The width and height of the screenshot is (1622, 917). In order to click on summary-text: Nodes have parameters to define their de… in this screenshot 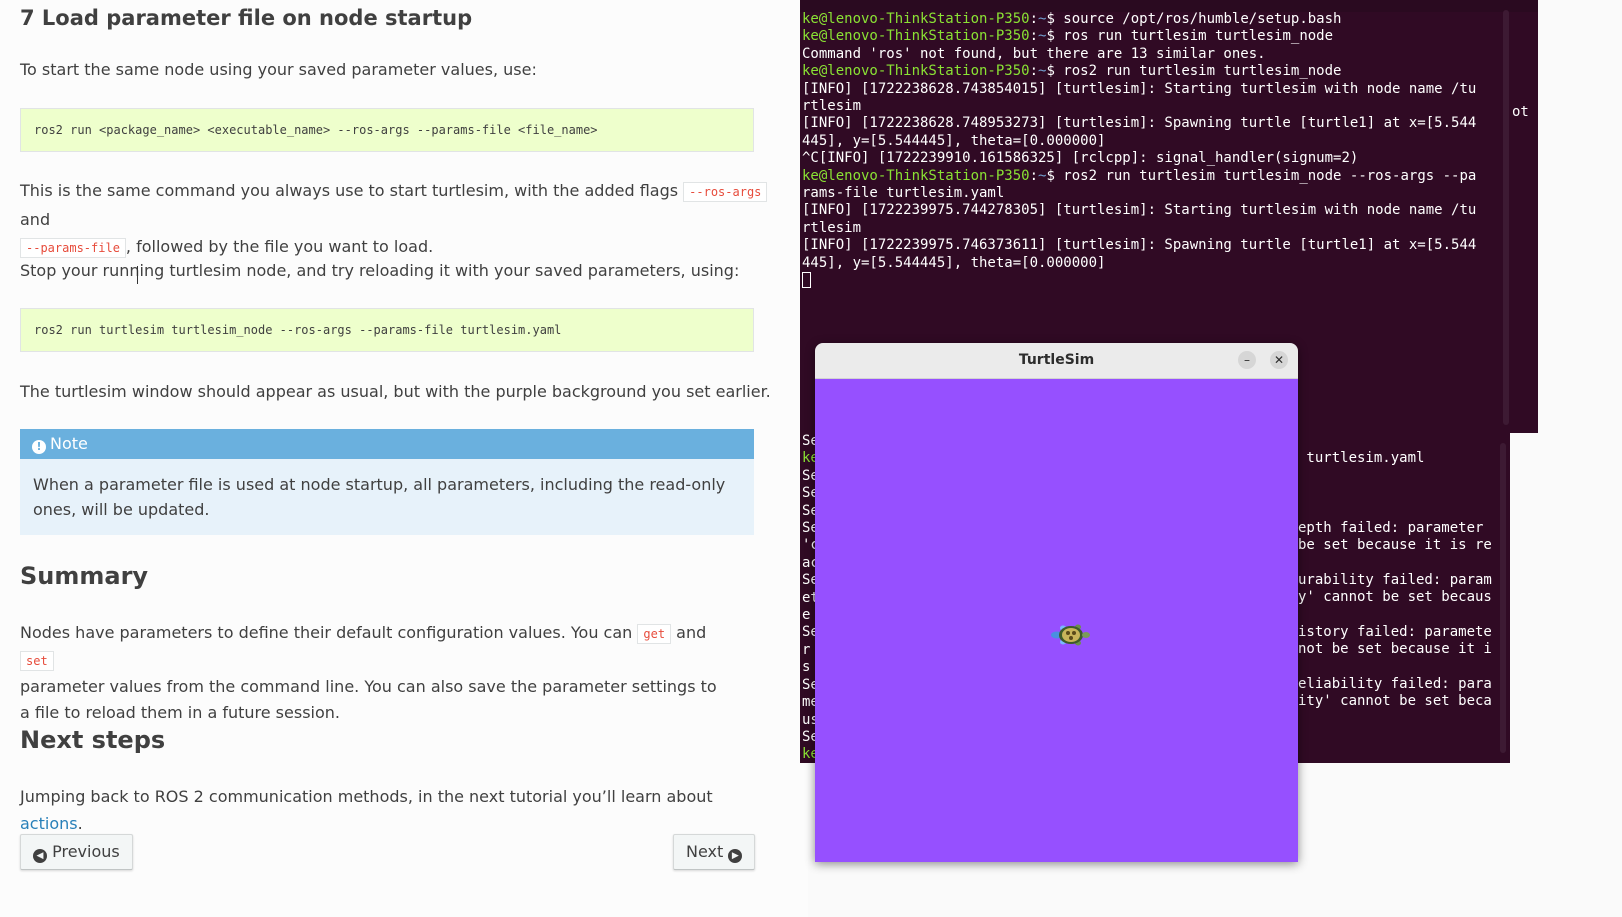, I will do `click(329, 632)`.